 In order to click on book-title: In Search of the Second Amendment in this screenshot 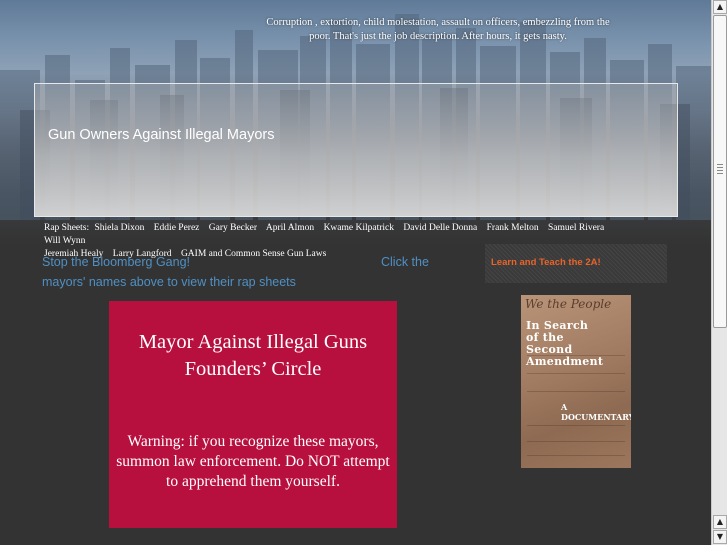, I will do `click(576, 344)`.